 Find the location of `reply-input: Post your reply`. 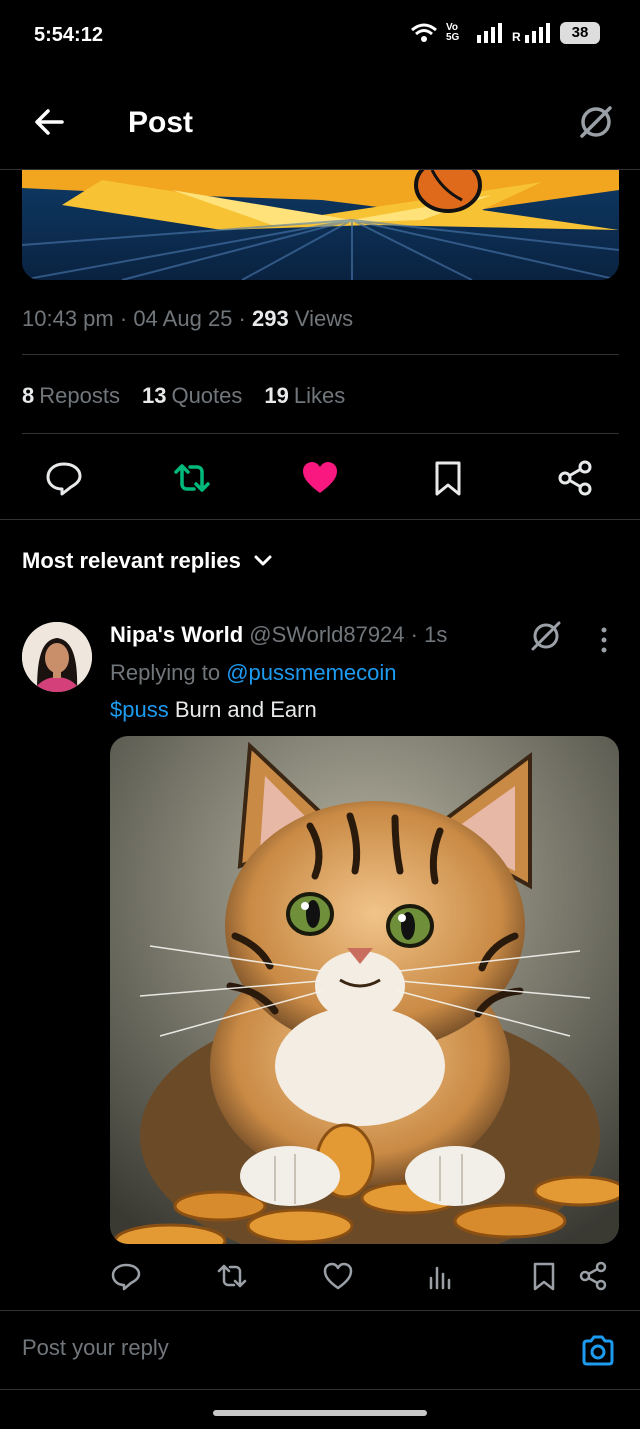

reply-input: Post your reply is located at coordinates (95, 1348).